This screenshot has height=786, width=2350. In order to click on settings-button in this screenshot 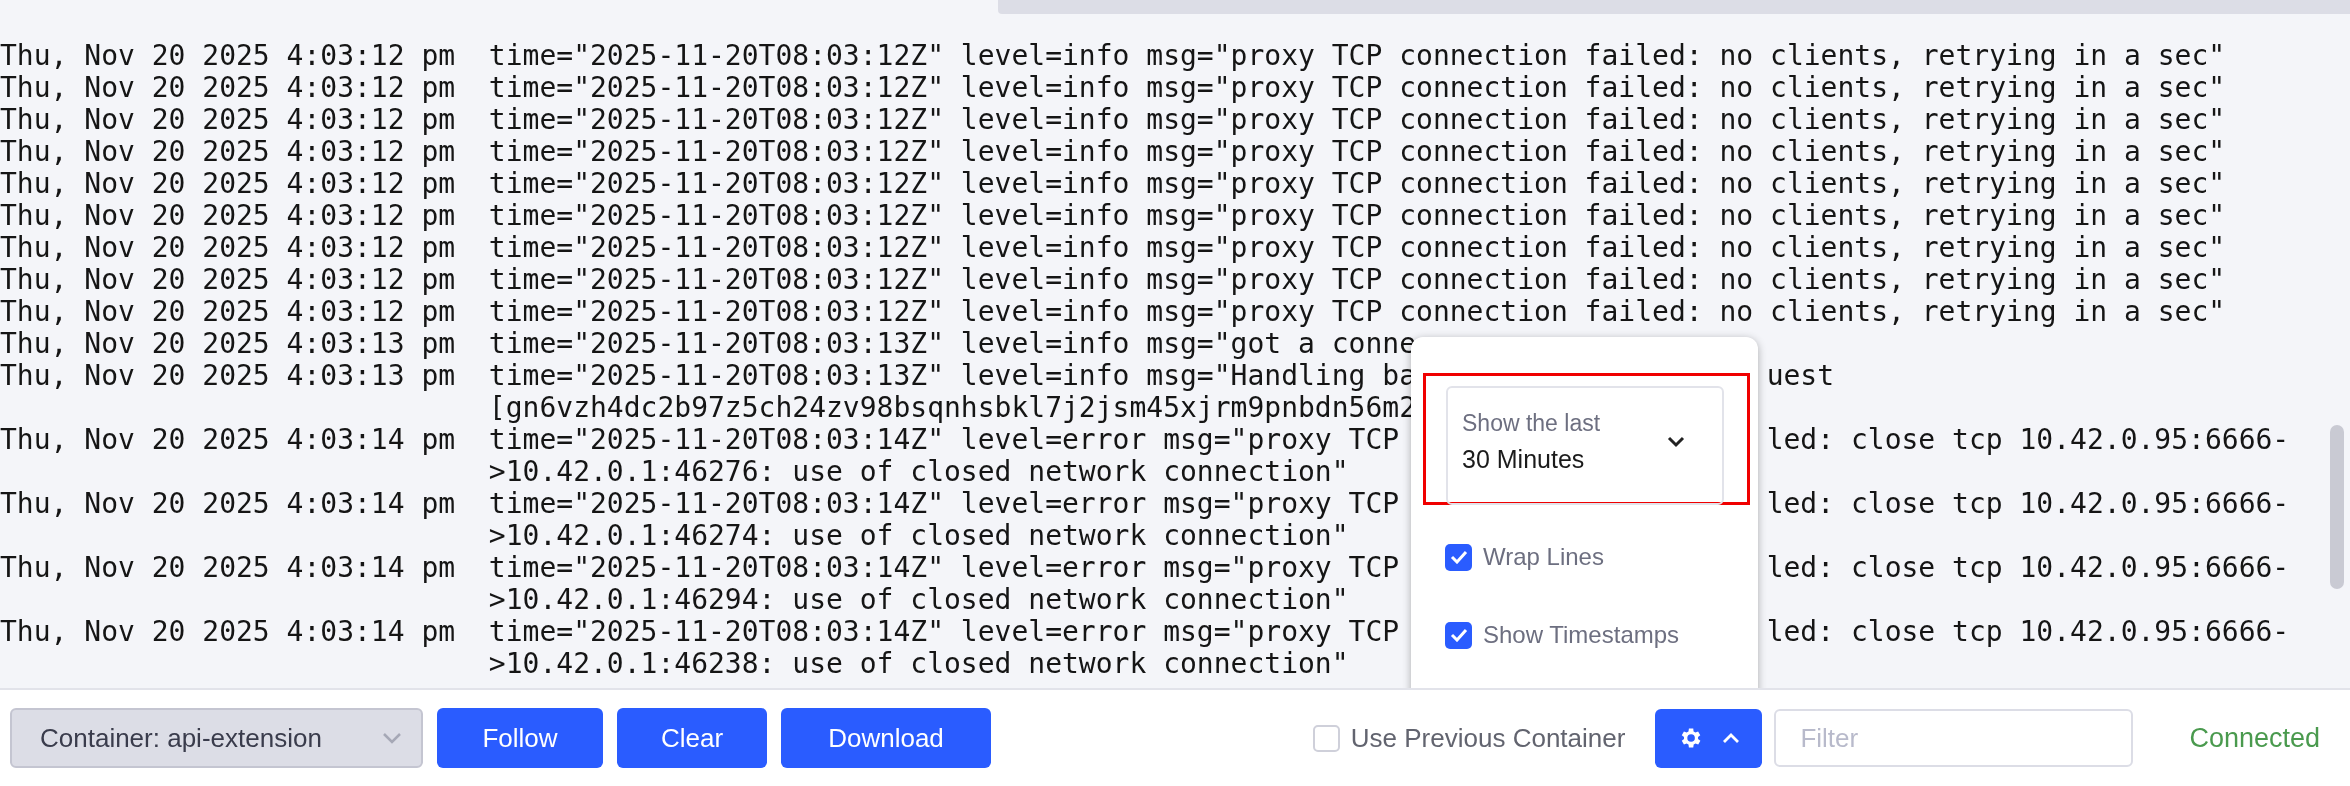, I will do `click(1709, 738)`.